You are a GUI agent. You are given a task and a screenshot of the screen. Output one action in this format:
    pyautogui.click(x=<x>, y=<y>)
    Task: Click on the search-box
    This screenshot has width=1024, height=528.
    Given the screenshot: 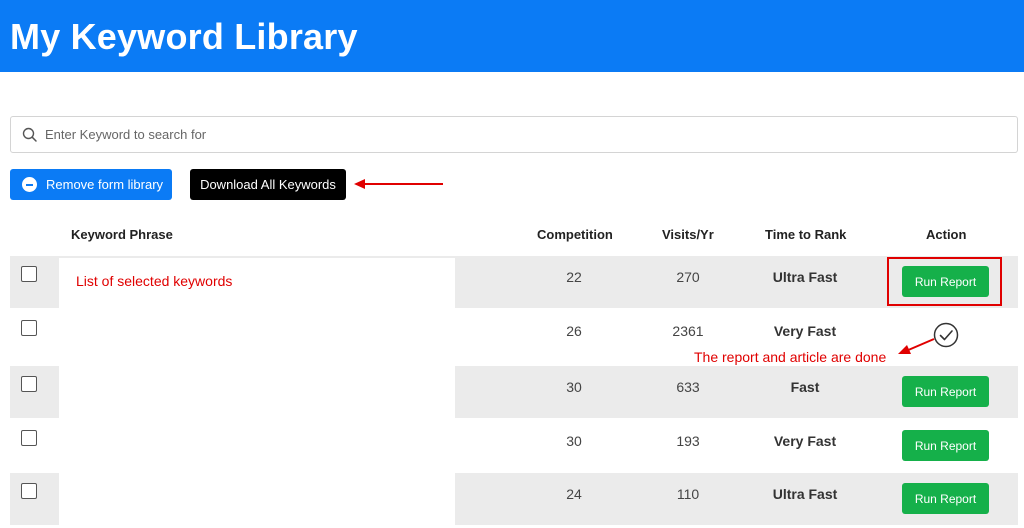 What is the action you would take?
    pyautogui.click(x=514, y=134)
    